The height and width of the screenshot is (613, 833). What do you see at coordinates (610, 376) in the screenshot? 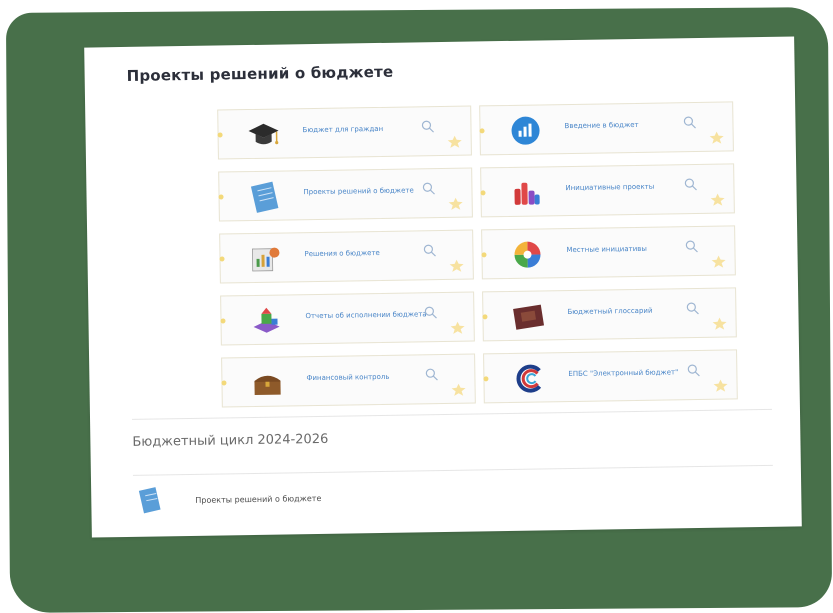
I see `card-electronic-budget: ЕПБС "Электронный бюджет"` at bounding box center [610, 376].